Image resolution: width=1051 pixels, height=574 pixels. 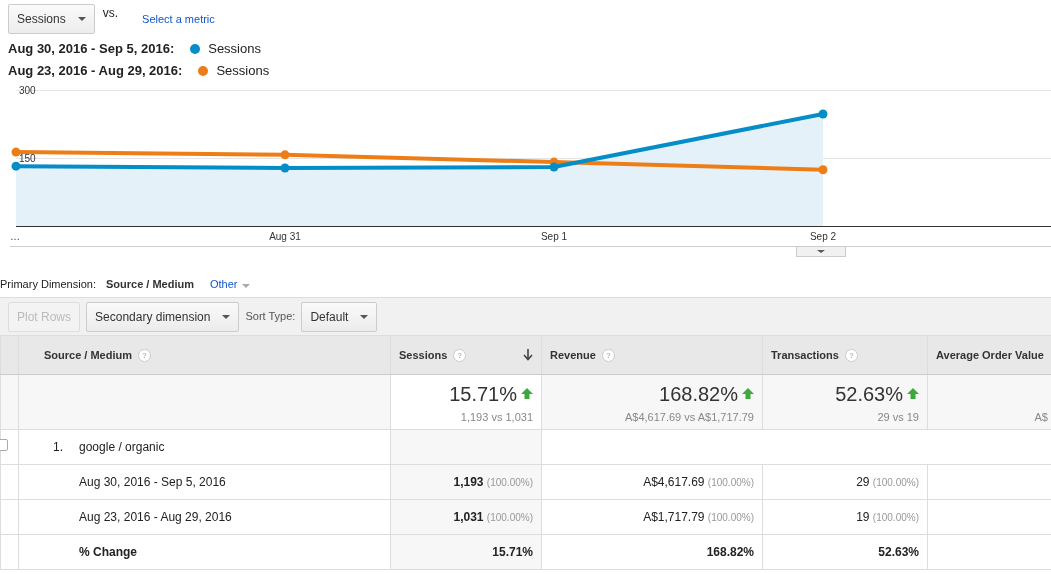 What do you see at coordinates (805, 355) in the screenshot?
I see `column-header: Transactions` at bounding box center [805, 355].